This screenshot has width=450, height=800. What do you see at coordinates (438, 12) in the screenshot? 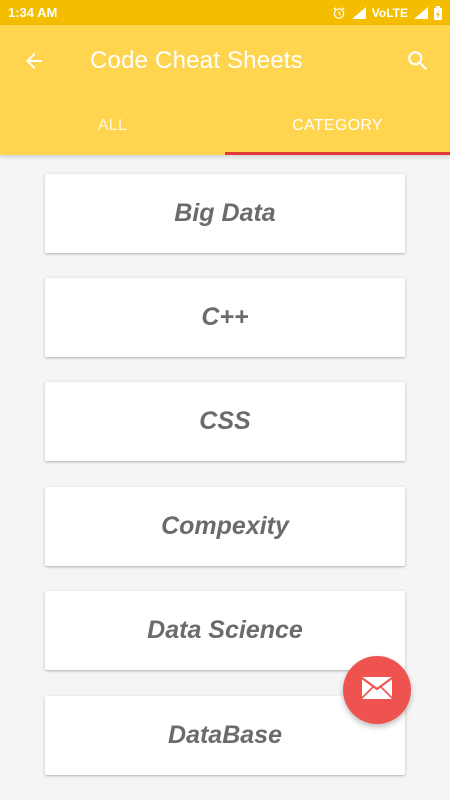
I see `battery-icon` at bounding box center [438, 12].